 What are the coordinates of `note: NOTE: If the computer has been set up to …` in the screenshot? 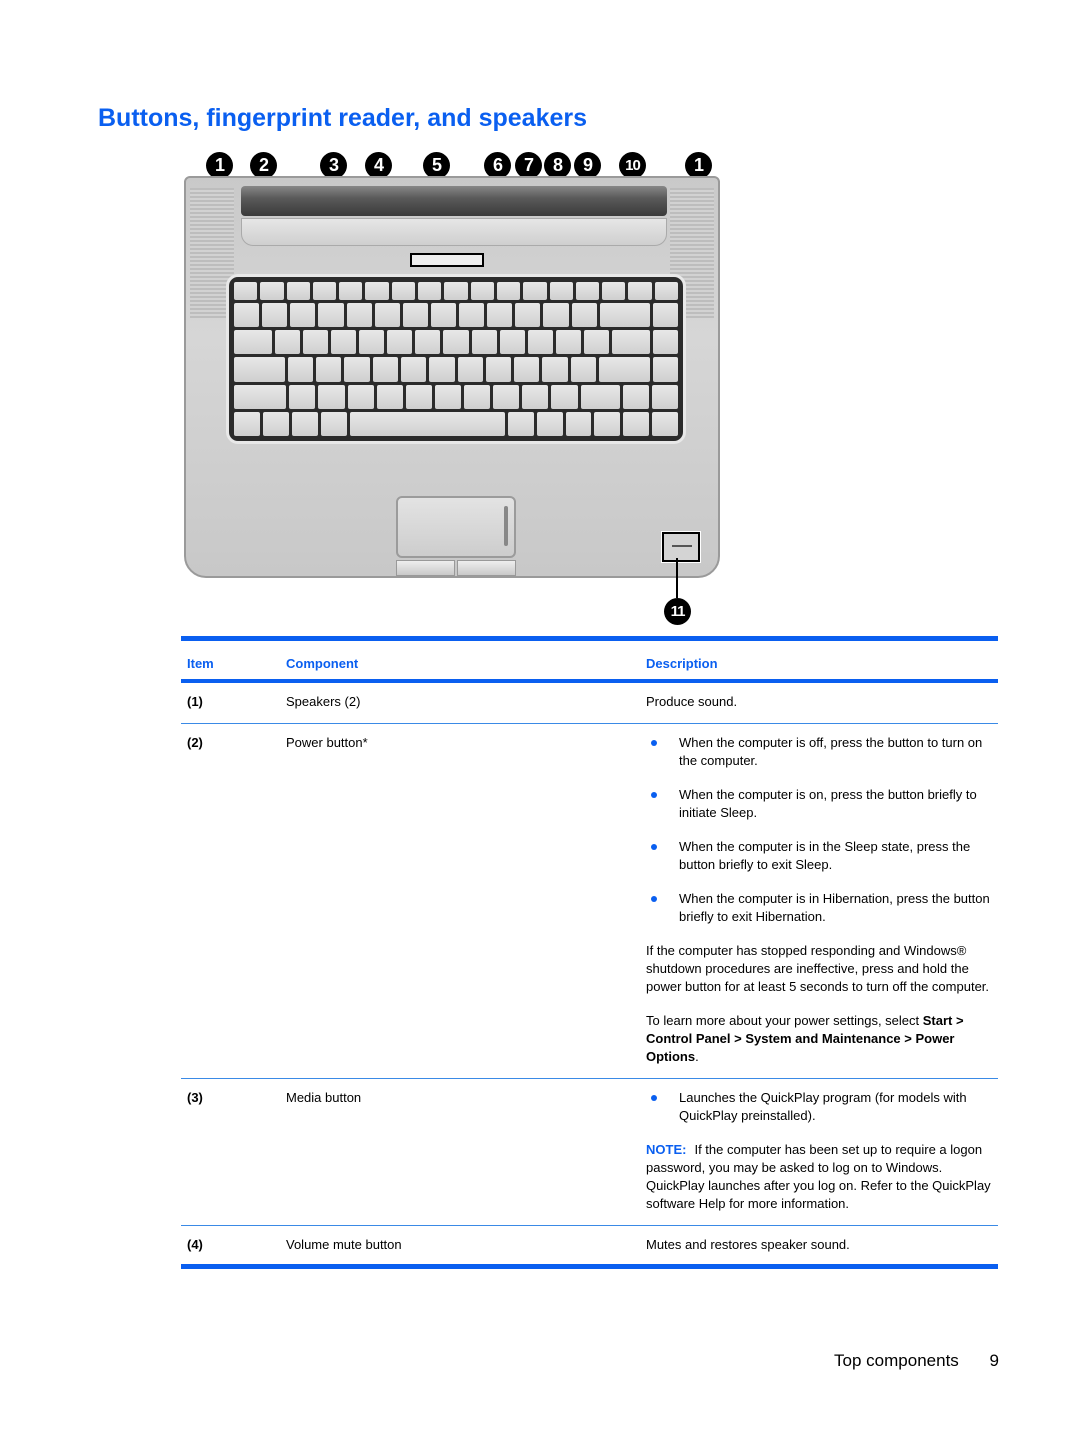 It's located at (822, 1177).